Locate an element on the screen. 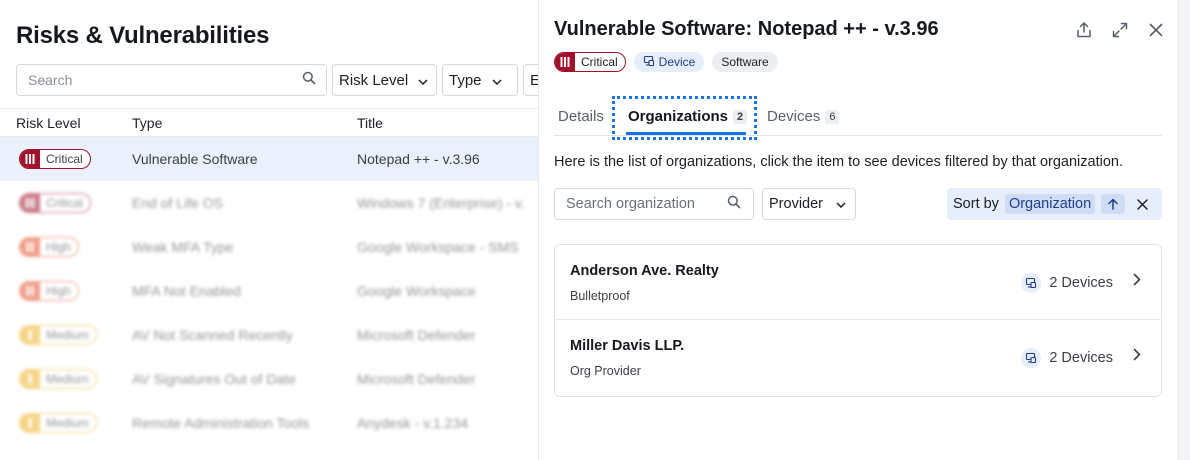 Image resolution: width=1190 pixels, height=460 pixels. organization-search-placeholder: Search organization is located at coordinates (630, 204).